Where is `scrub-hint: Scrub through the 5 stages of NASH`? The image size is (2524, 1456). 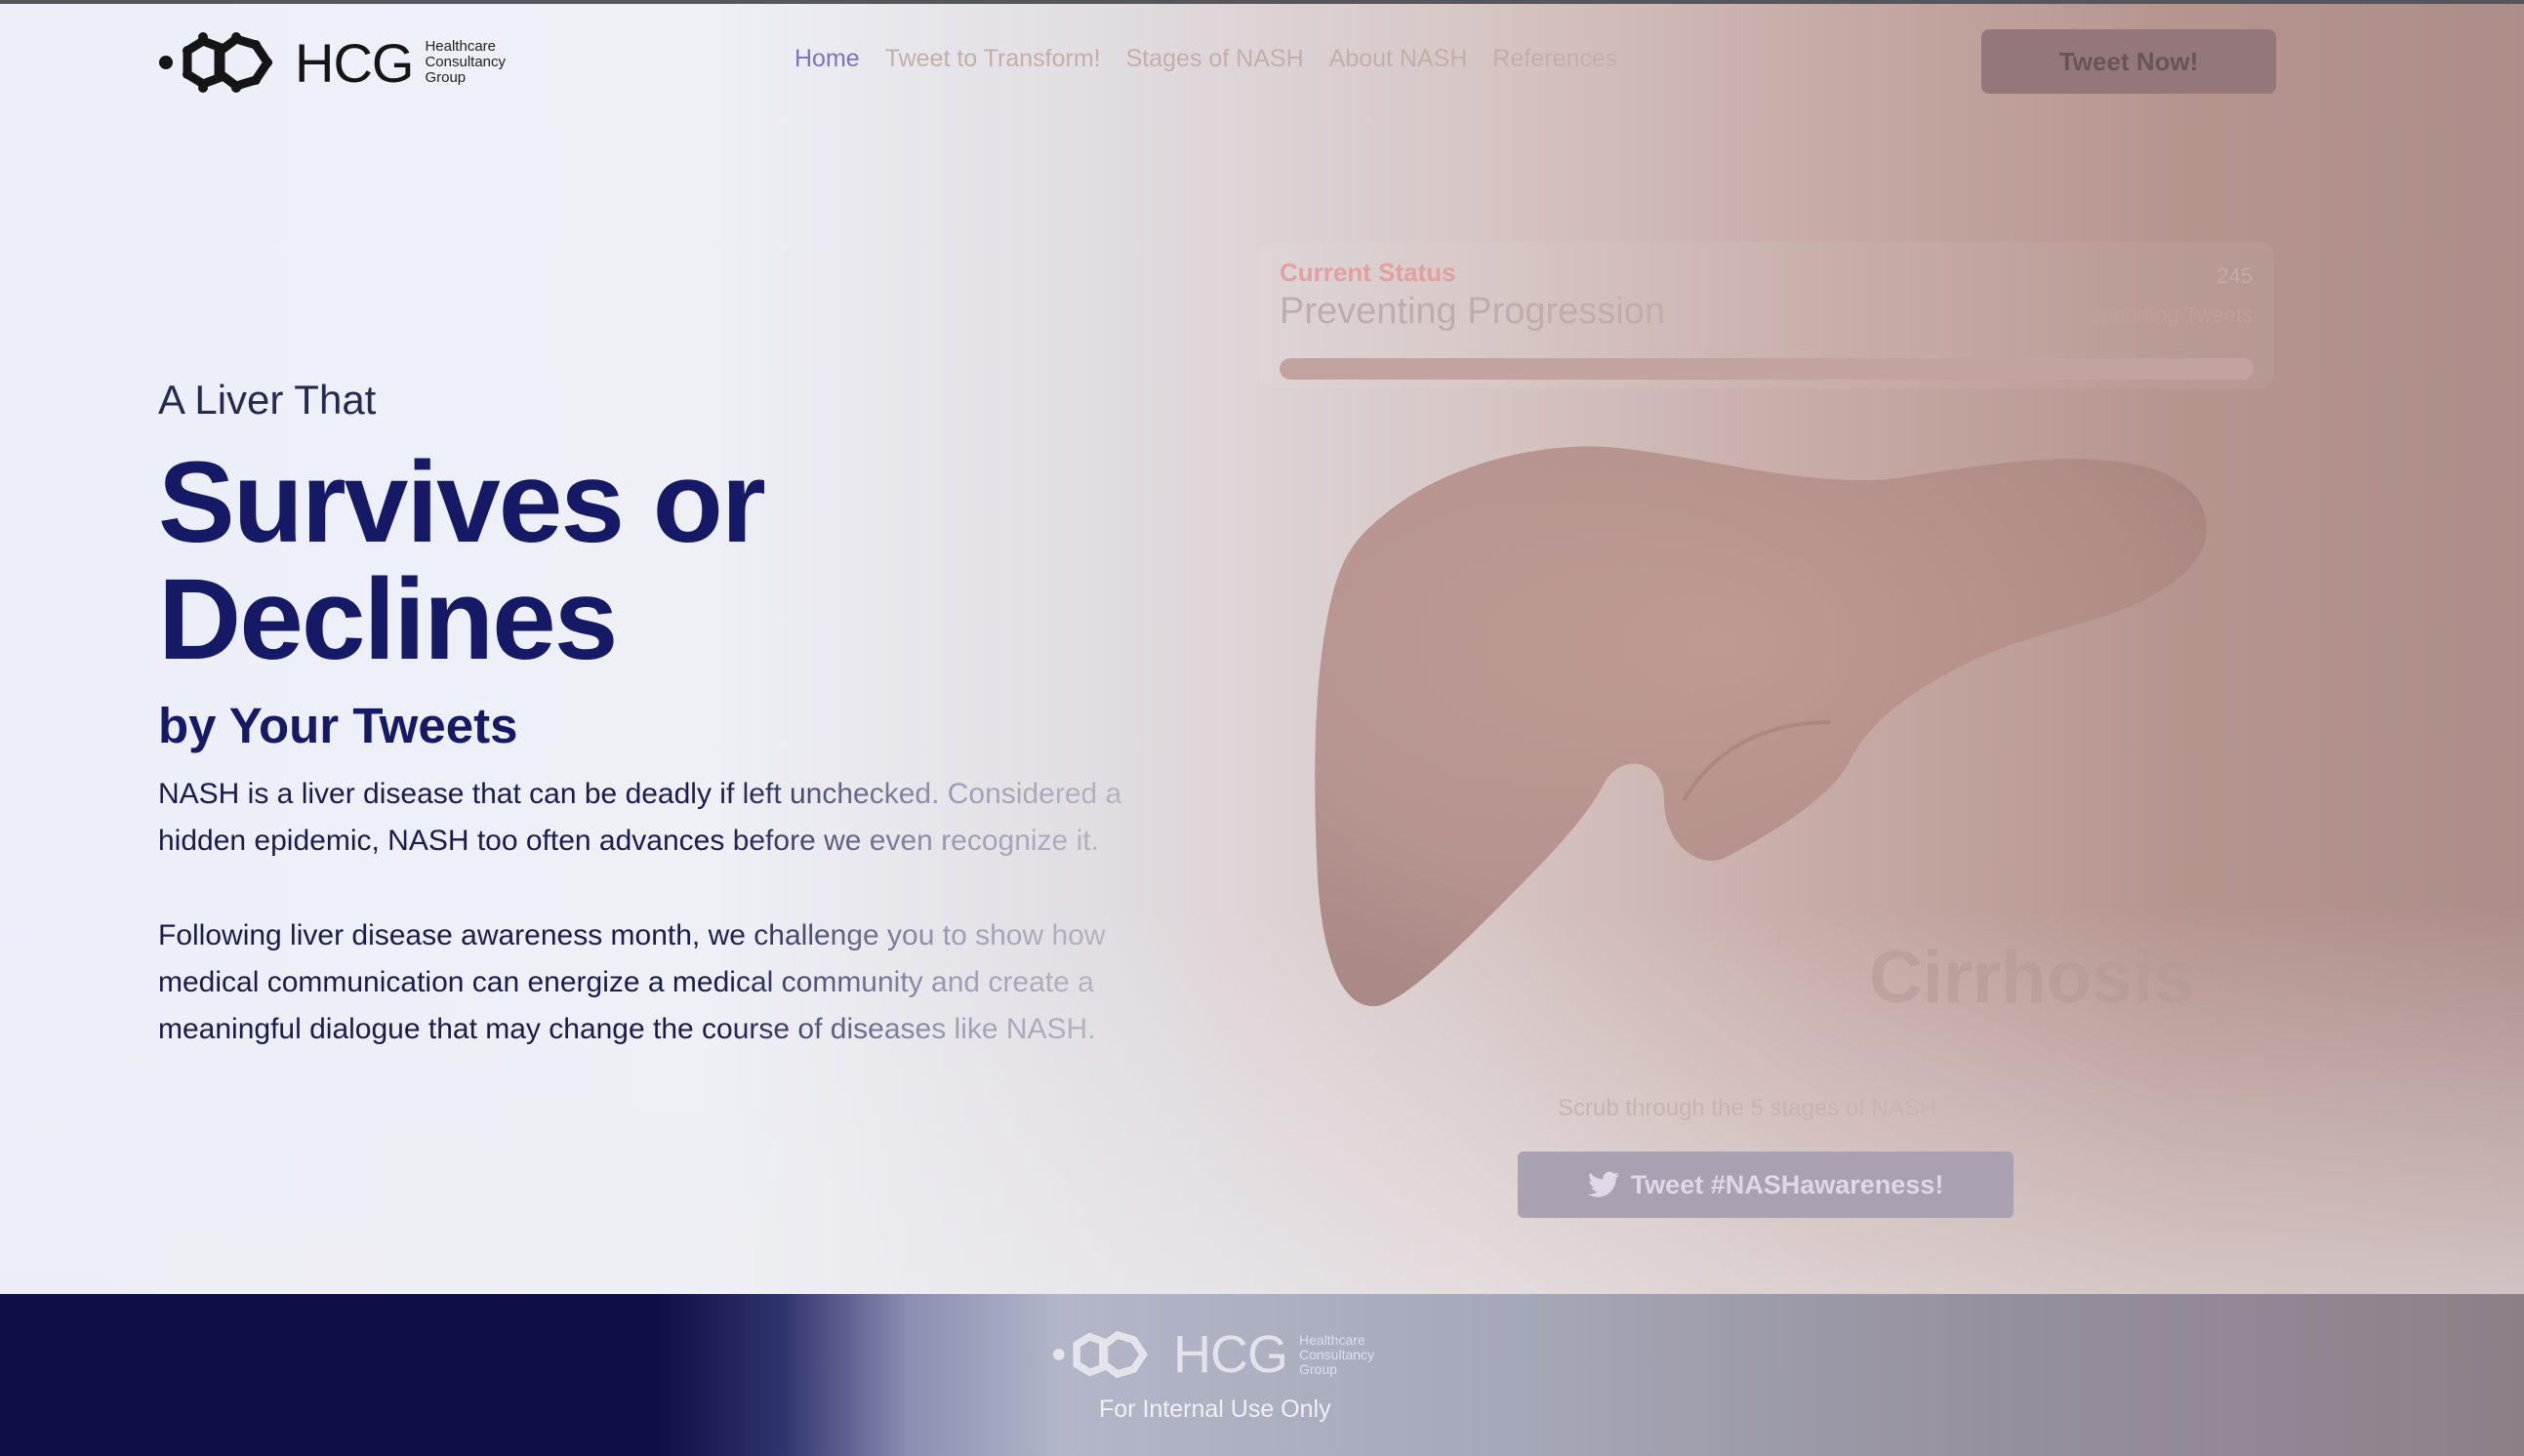 scrub-hint: Scrub through the 5 stages of NASH is located at coordinates (1747, 1108).